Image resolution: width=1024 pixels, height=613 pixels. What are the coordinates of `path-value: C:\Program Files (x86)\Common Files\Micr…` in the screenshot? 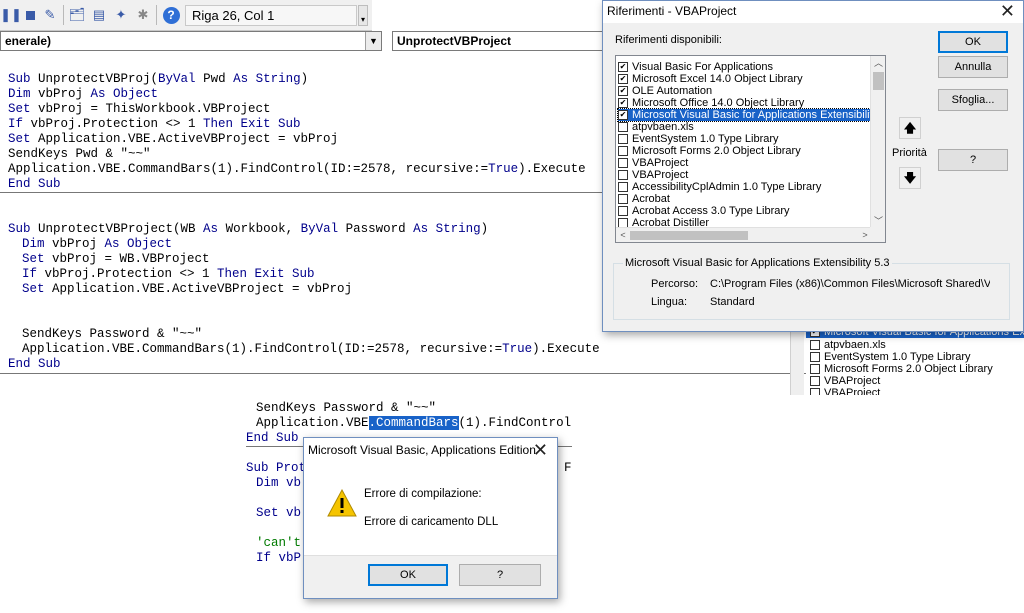 It's located at (850, 284).